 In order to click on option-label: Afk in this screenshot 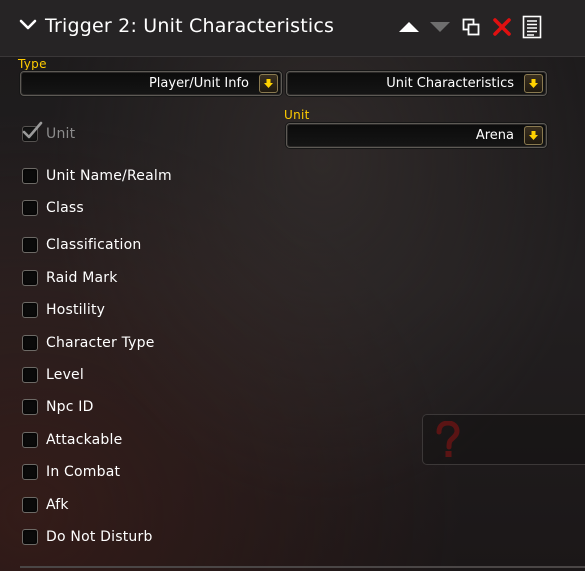, I will do `click(57, 505)`.